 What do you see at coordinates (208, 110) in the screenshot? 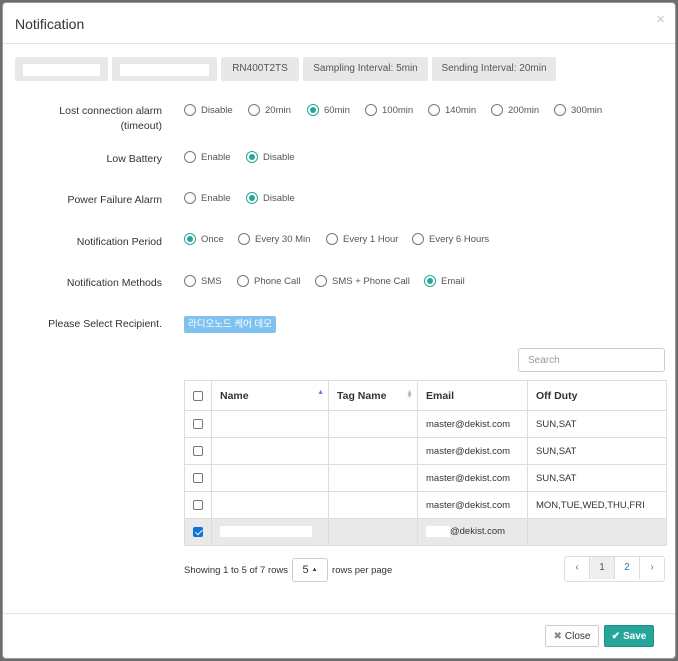
I see `lost-connection-disable-radio: Disable` at bounding box center [208, 110].